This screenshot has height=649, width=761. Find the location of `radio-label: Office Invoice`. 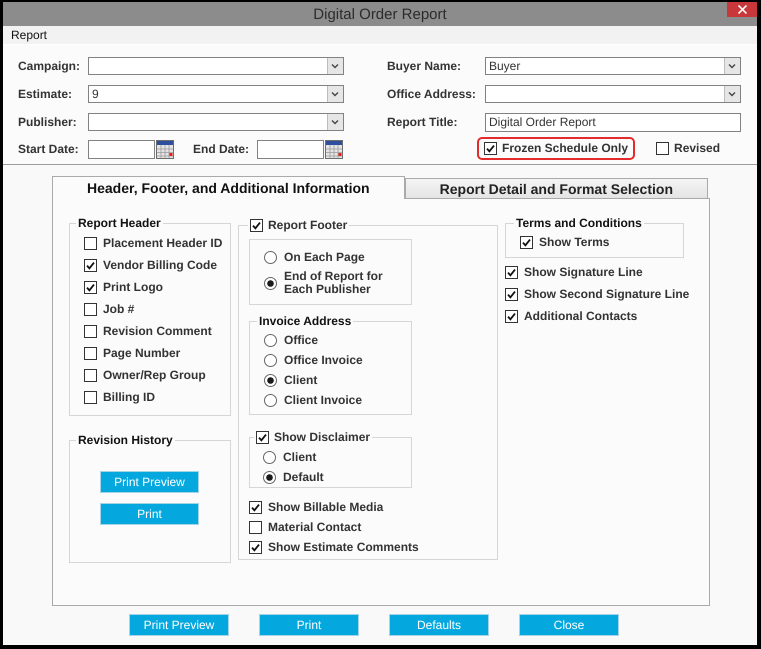

radio-label: Office Invoice is located at coordinates (323, 360).